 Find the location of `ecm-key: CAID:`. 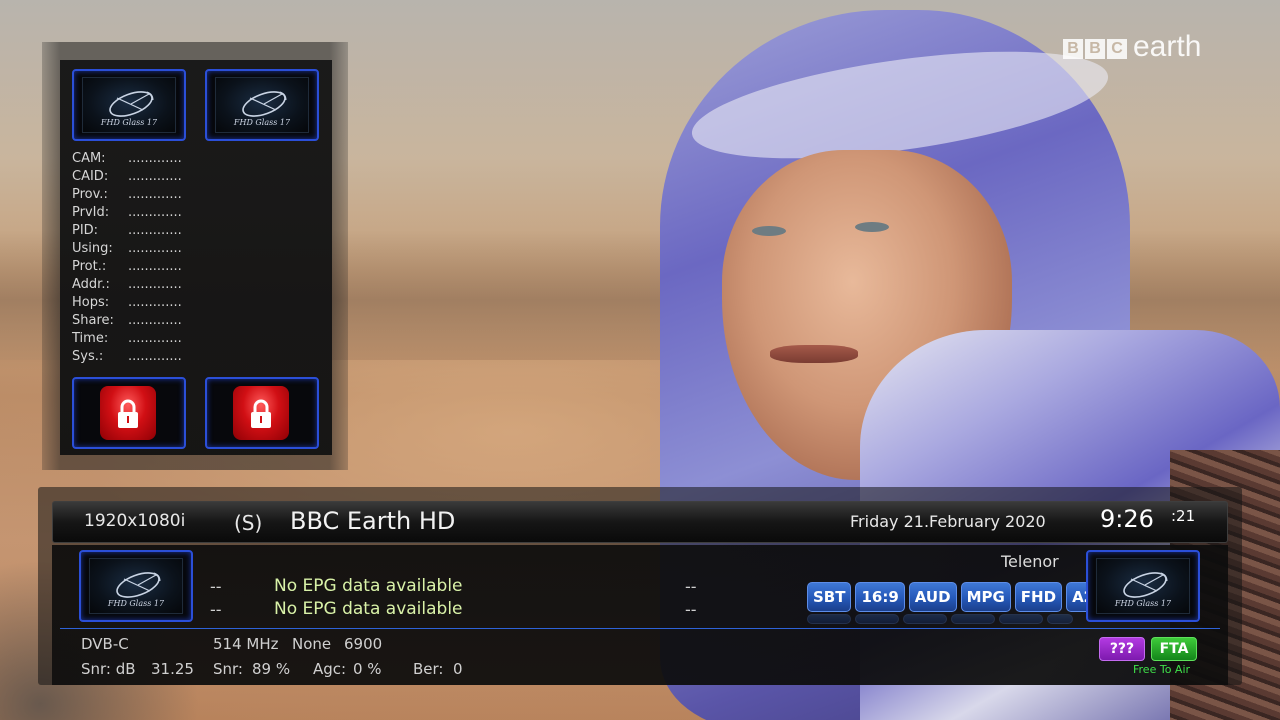

ecm-key: CAID: is located at coordinates (90, 176).